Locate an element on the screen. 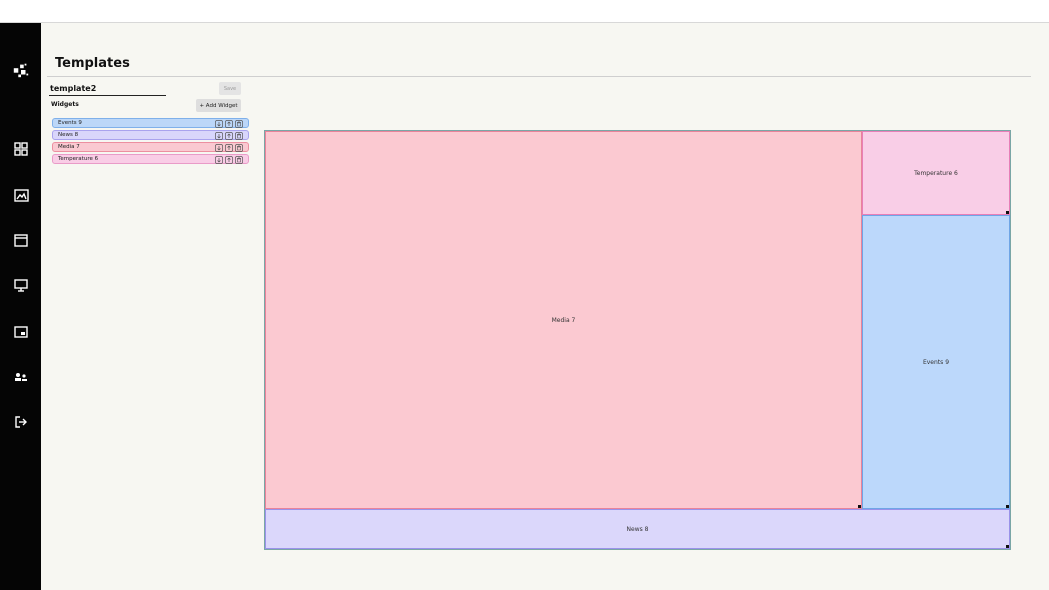 The height and width of the screenshot is (590, 1049). add-widget-button: + Add Widget is located at coordinates (218, 105).